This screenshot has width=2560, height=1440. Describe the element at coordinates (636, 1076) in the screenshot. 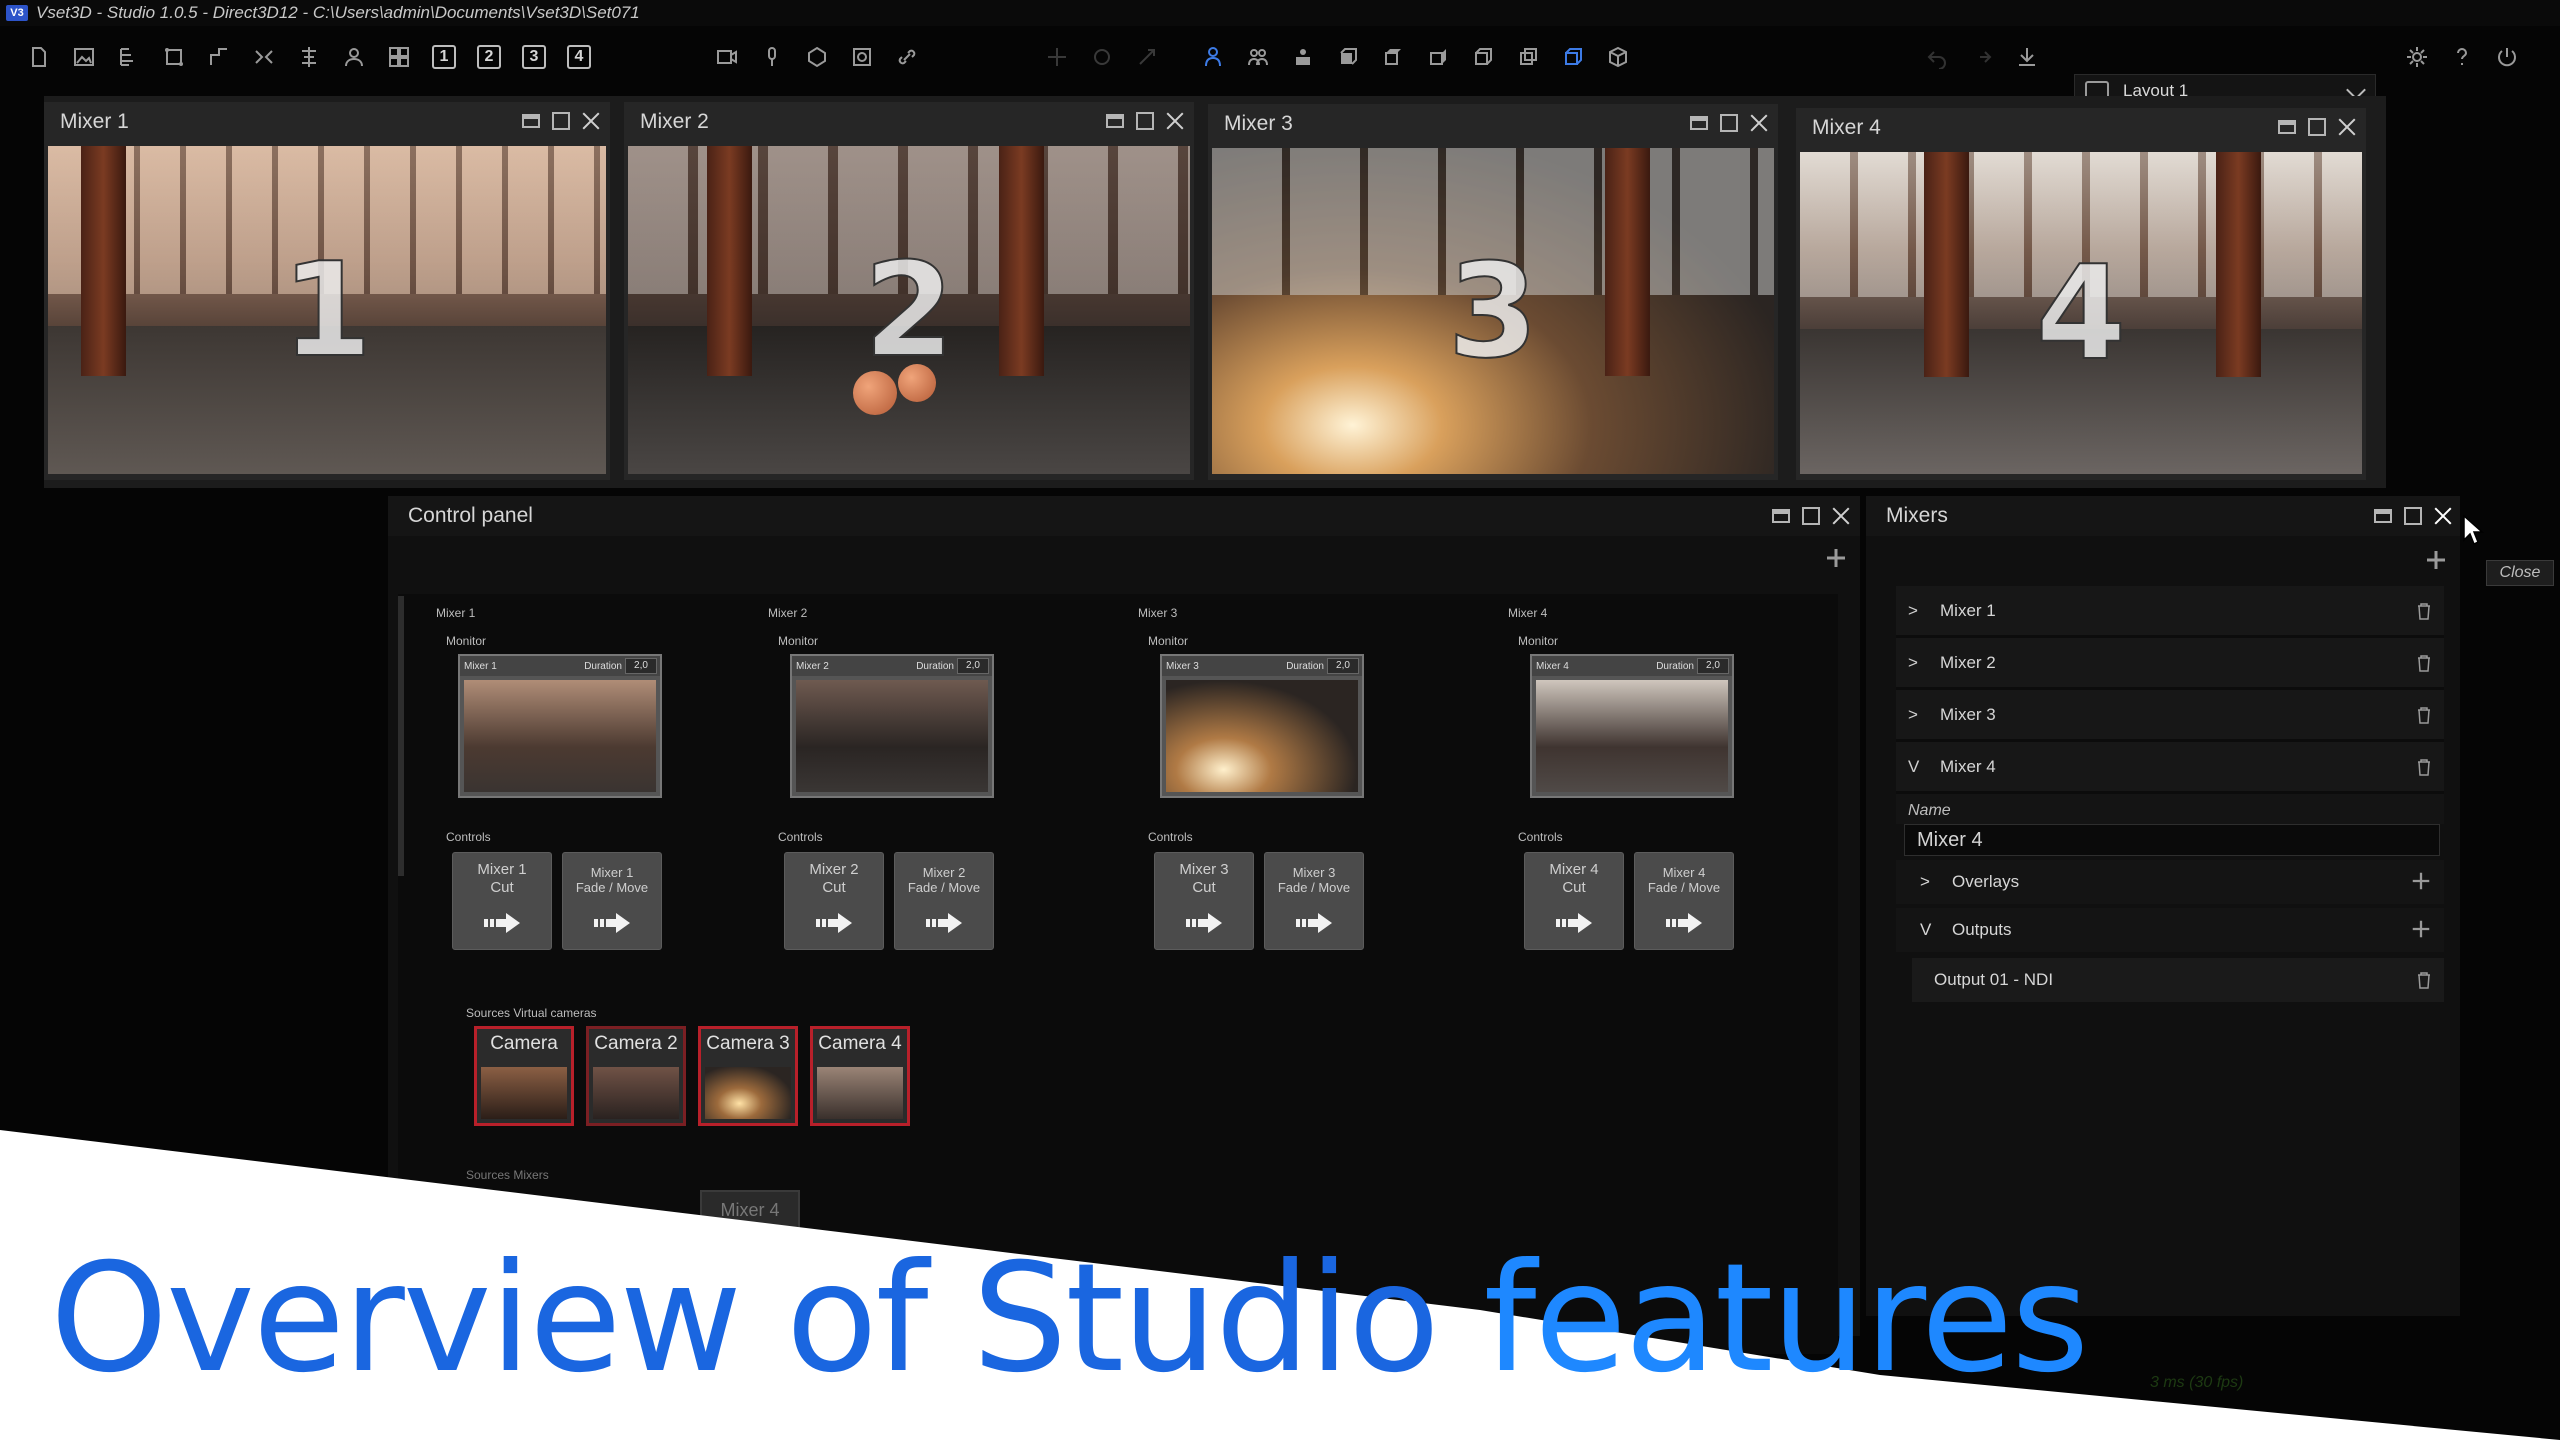

I see `camera-source-2: Camera 2` at that location.